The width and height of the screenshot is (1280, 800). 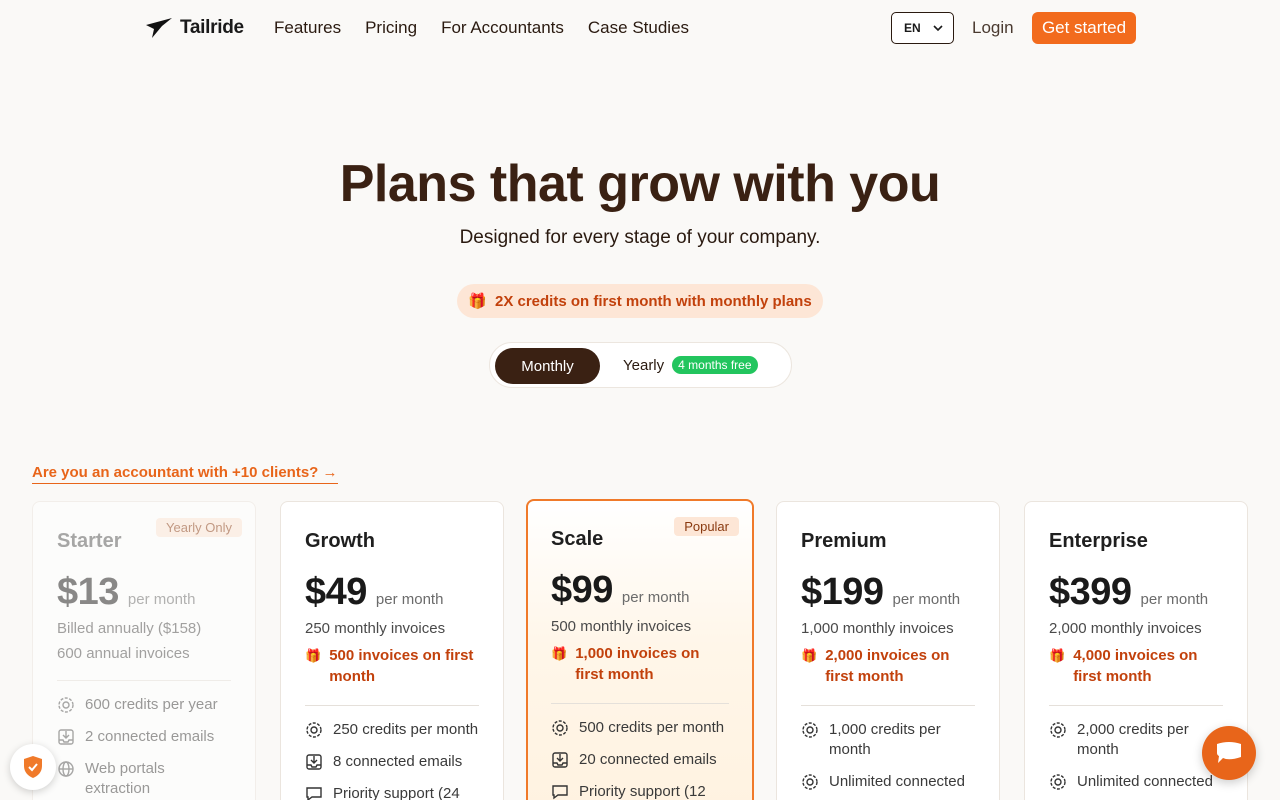 What do you see at coordinates (125, 778) in the screenshot?
I see `feature-text: Web portals extraction` at bounding box center [125, 778].